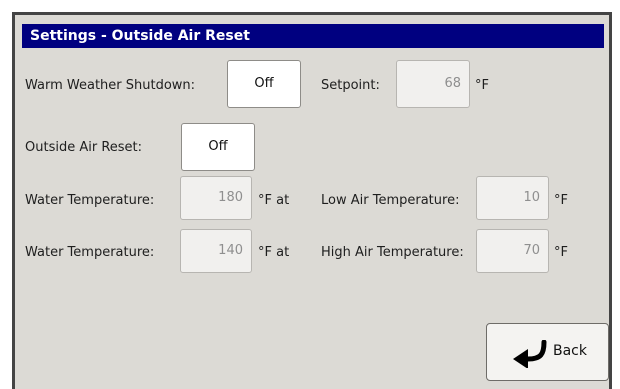 This screenshot has width=620, height=389. What do you see at coordinates (216, 198) in the screenshot?
I see `water-temperature-low-field: 180` at bounding box center [216, 198].